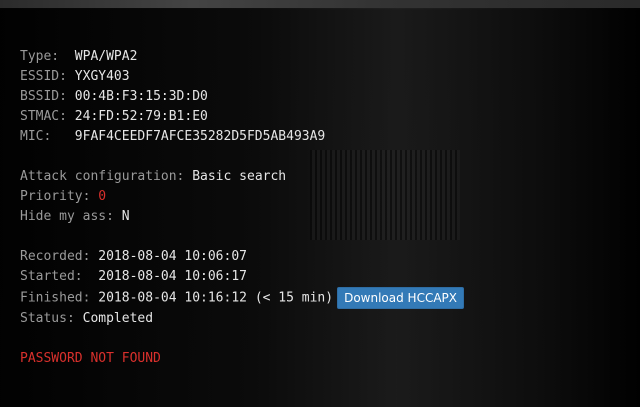  What do you see at coordinates (55, 298) in the screenshot?
I see `finished-label: Finished:` at bounding box center [55, 298].